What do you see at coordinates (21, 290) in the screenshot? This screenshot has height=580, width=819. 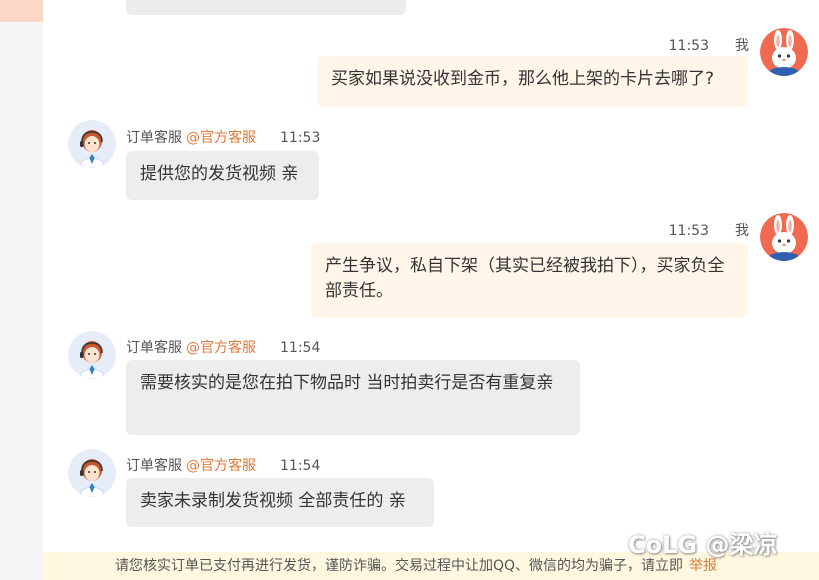 I see `left-panel-strip` at bounding box center [21, 290].